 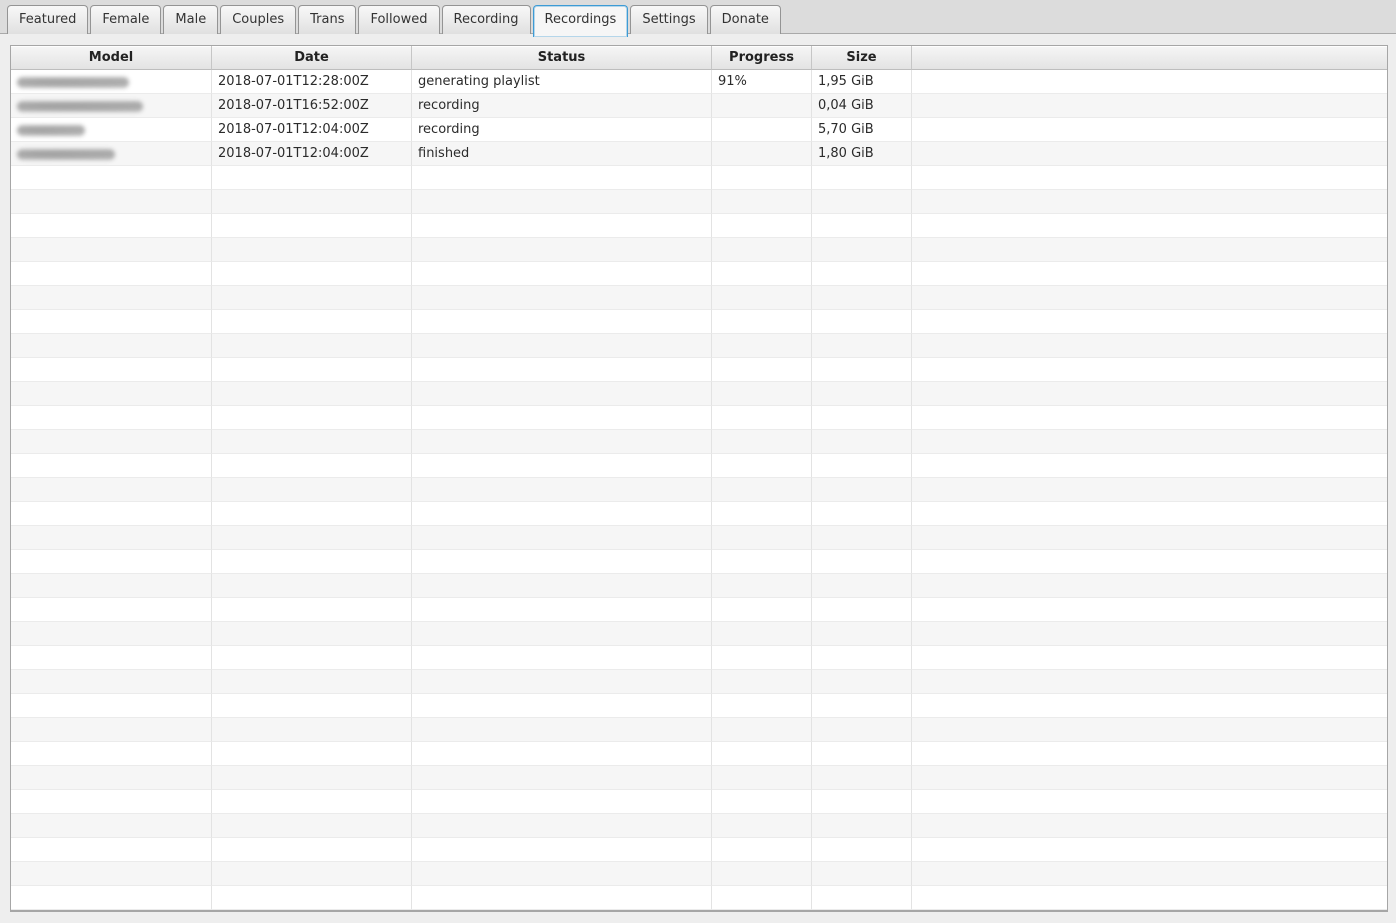 I want to click on table-row: 2018-07-01T12:04:00Z recording 5,70 GiB, so click(x=699, y=130).